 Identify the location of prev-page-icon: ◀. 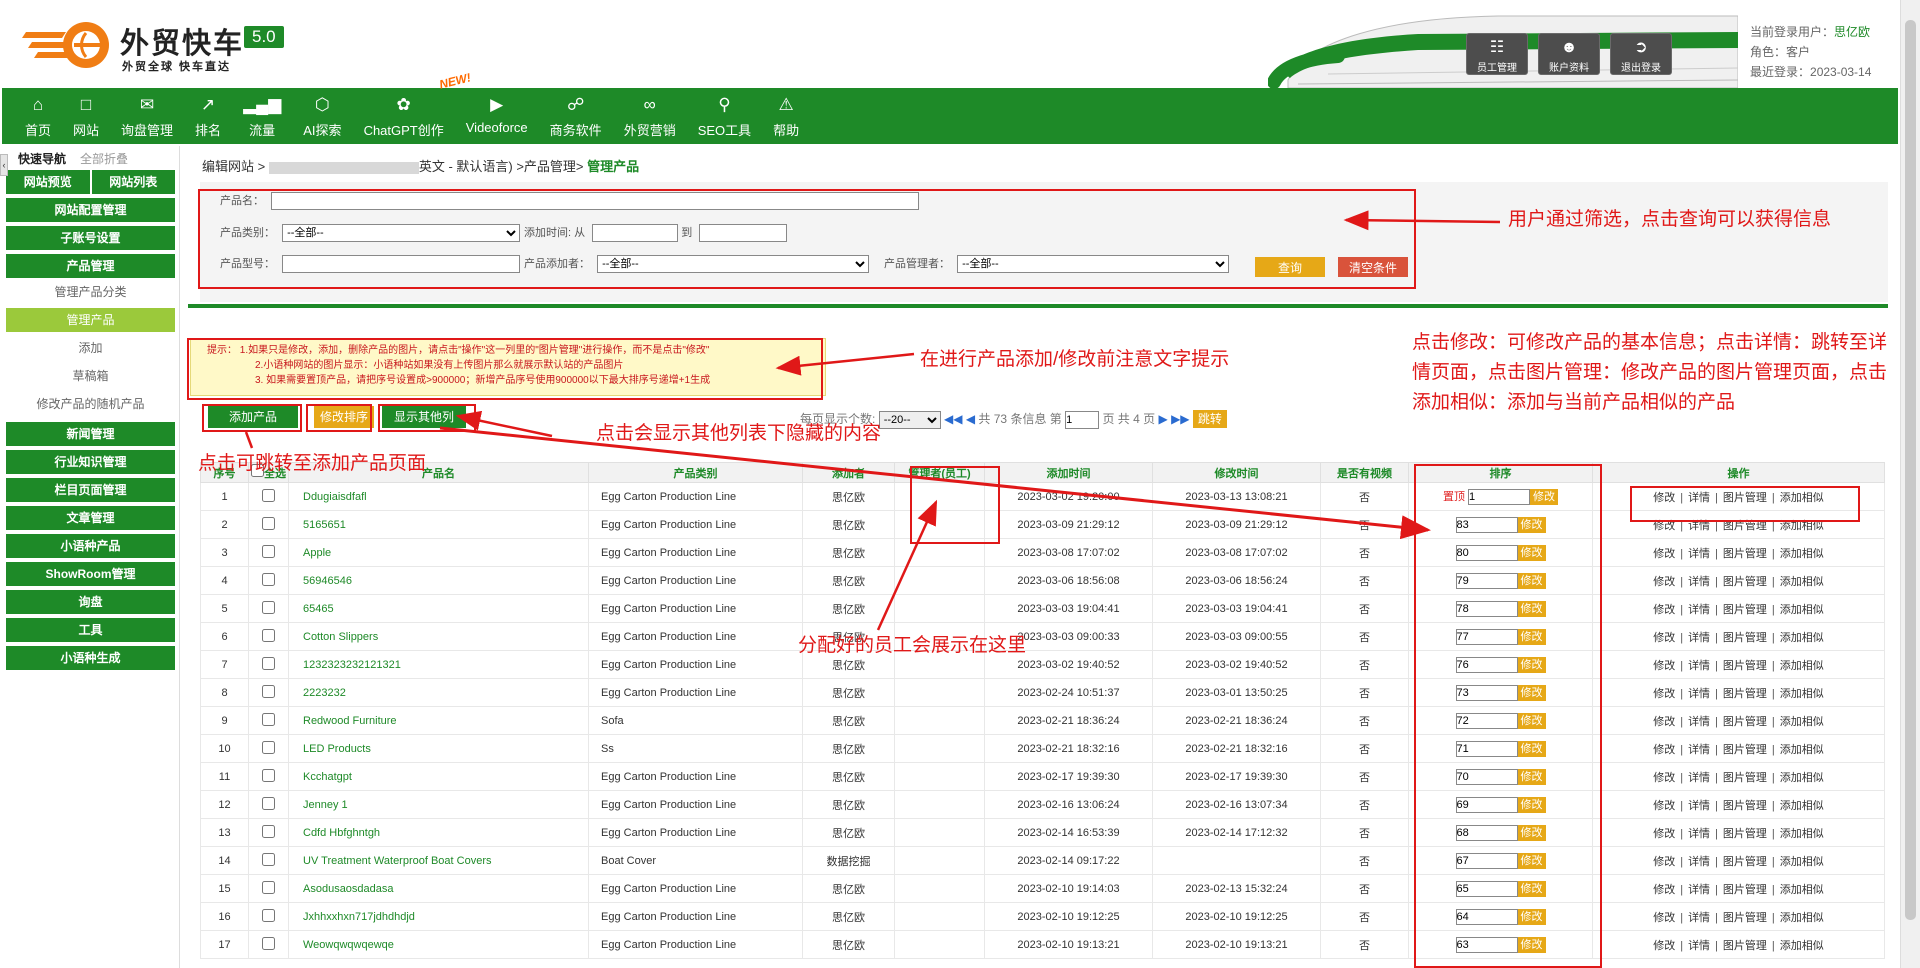
(970, 419).